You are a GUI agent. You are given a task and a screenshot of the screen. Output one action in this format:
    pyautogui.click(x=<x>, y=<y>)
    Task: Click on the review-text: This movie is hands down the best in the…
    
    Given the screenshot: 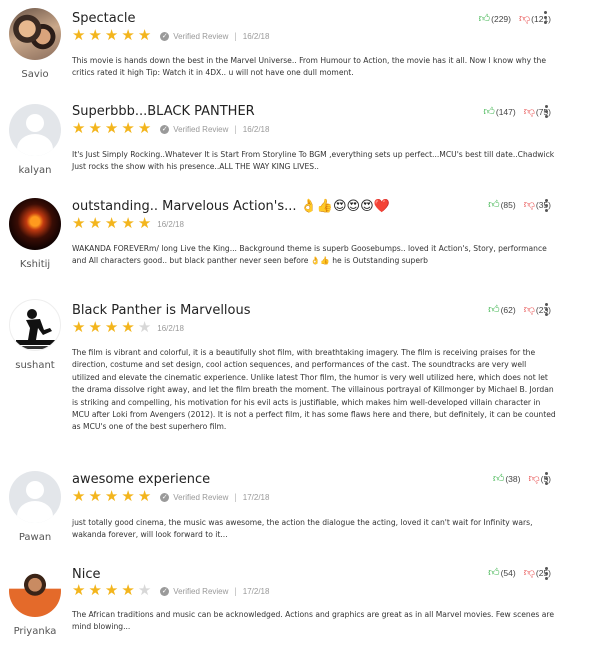 What is the action you would take?
    pyautogui.click(x=309, y=67)
    